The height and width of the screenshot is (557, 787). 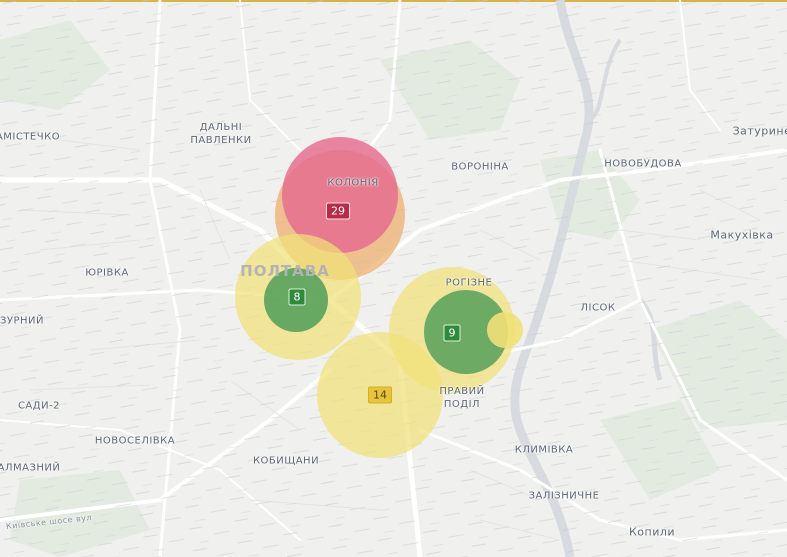 What do you see at coordinates (286, 461) in the screenshot?
I see `place-kobyshchany: КОБИЩАНИ` at bounding box center [286, 461].